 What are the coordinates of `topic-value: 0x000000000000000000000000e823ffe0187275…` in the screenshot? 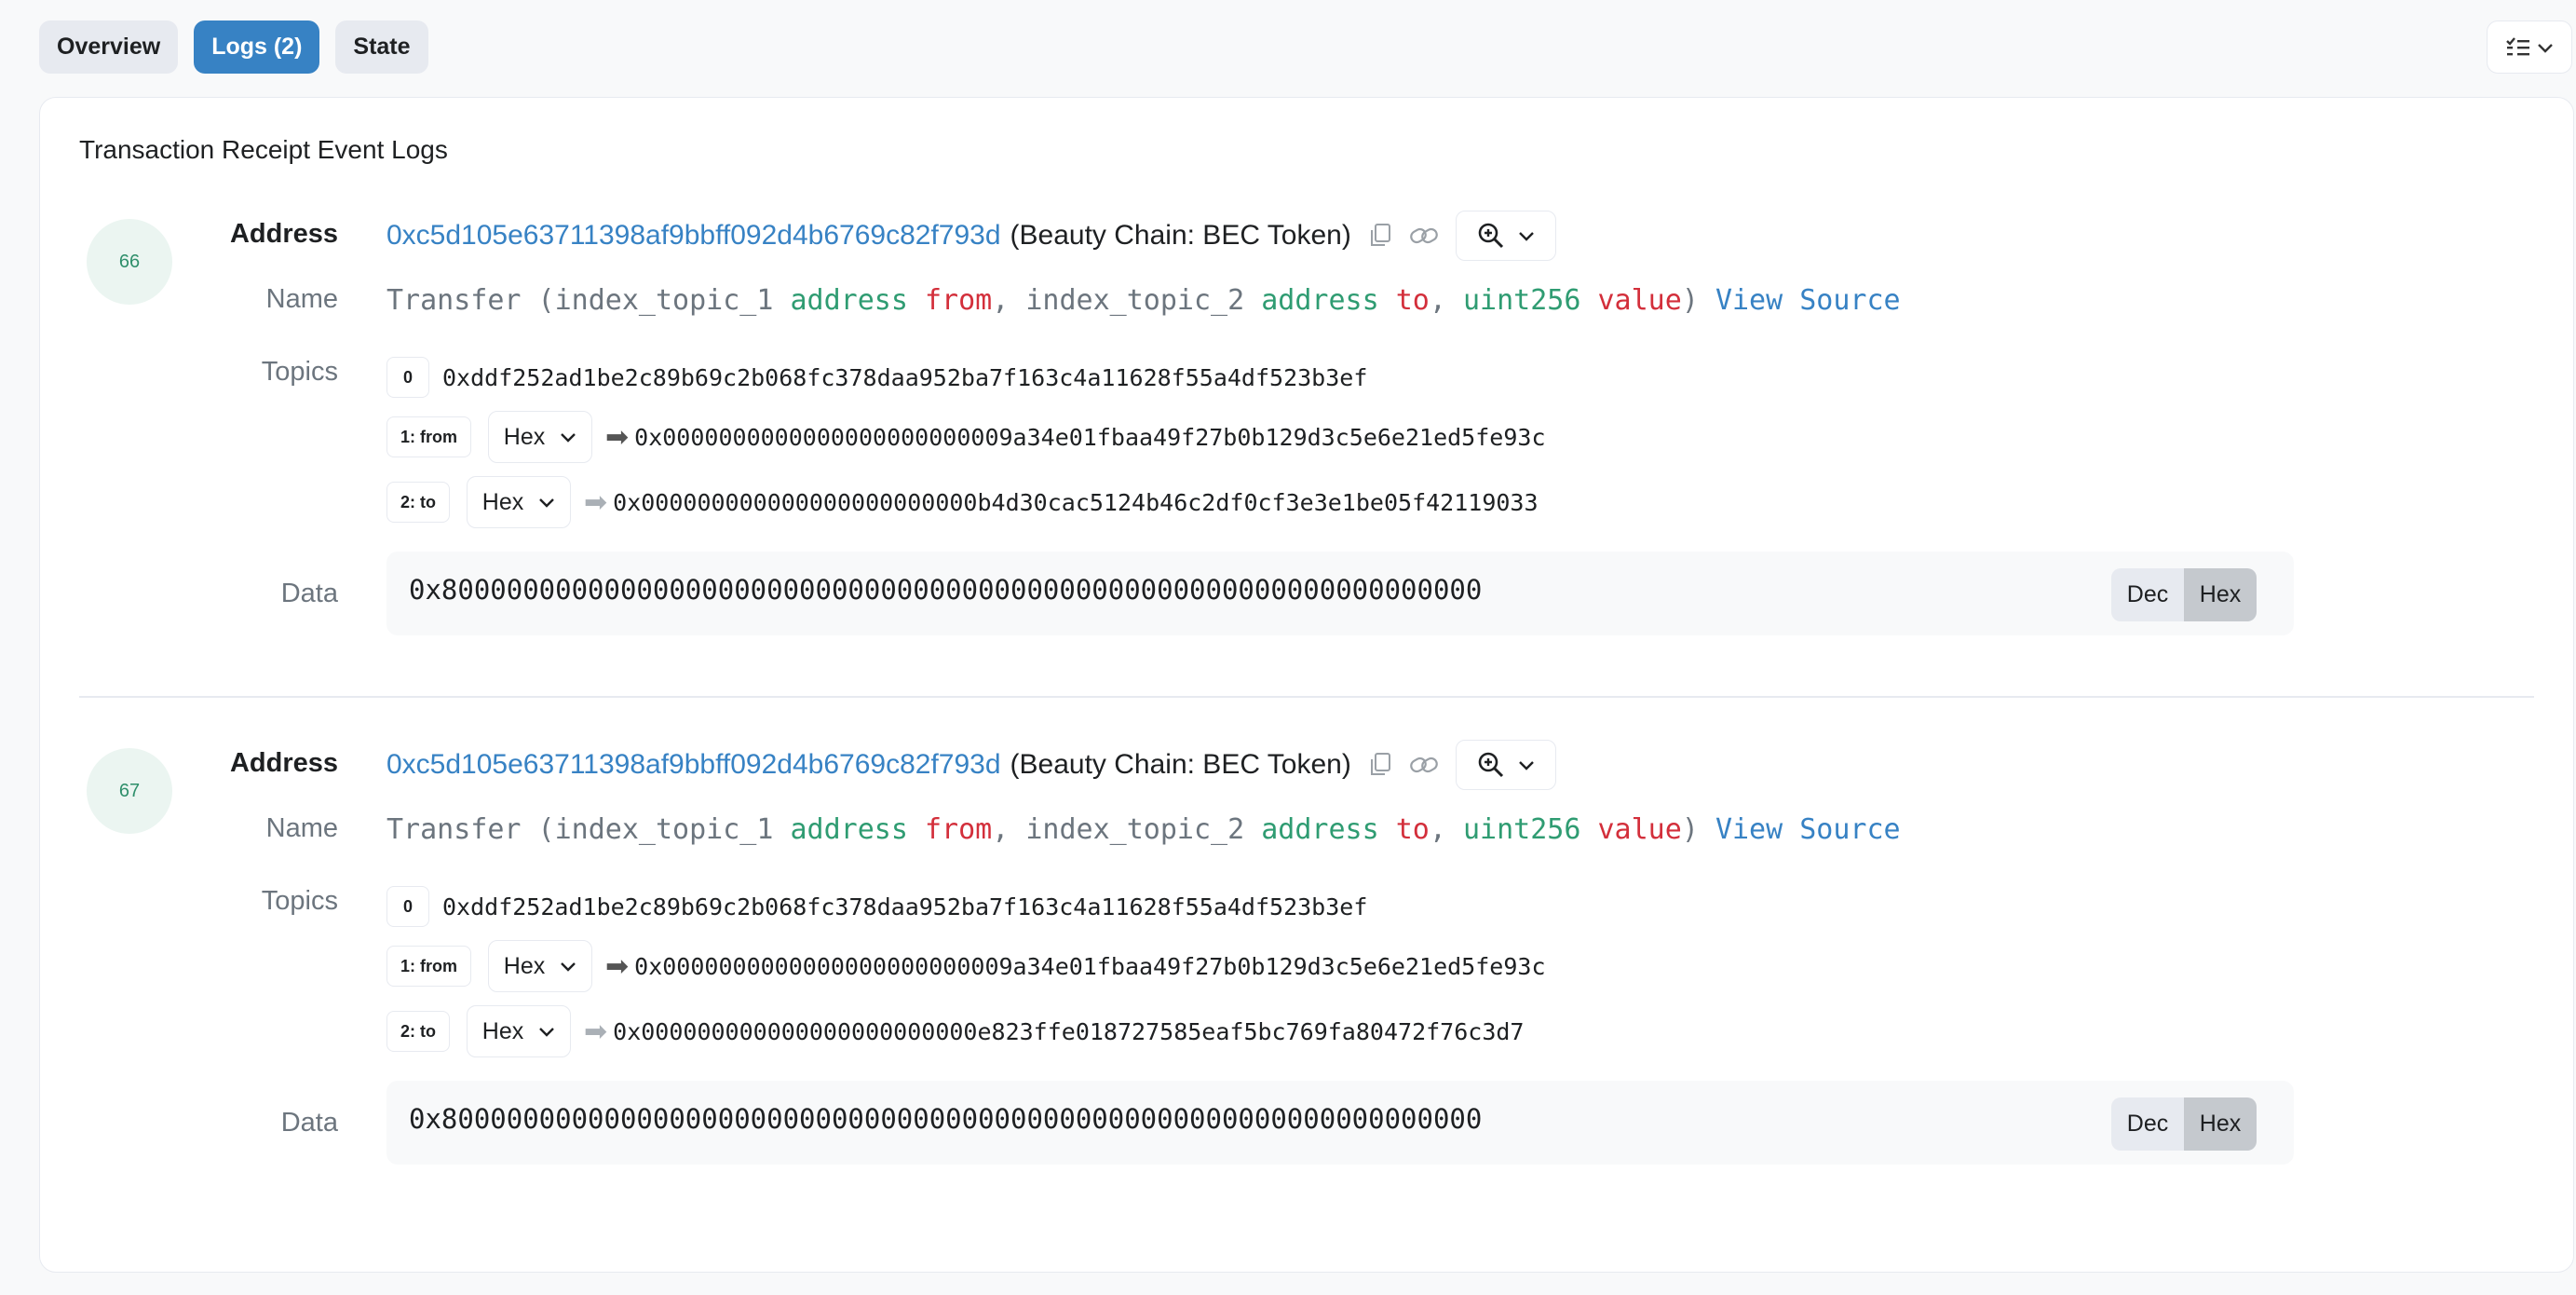 It's located at (1069, 1031).